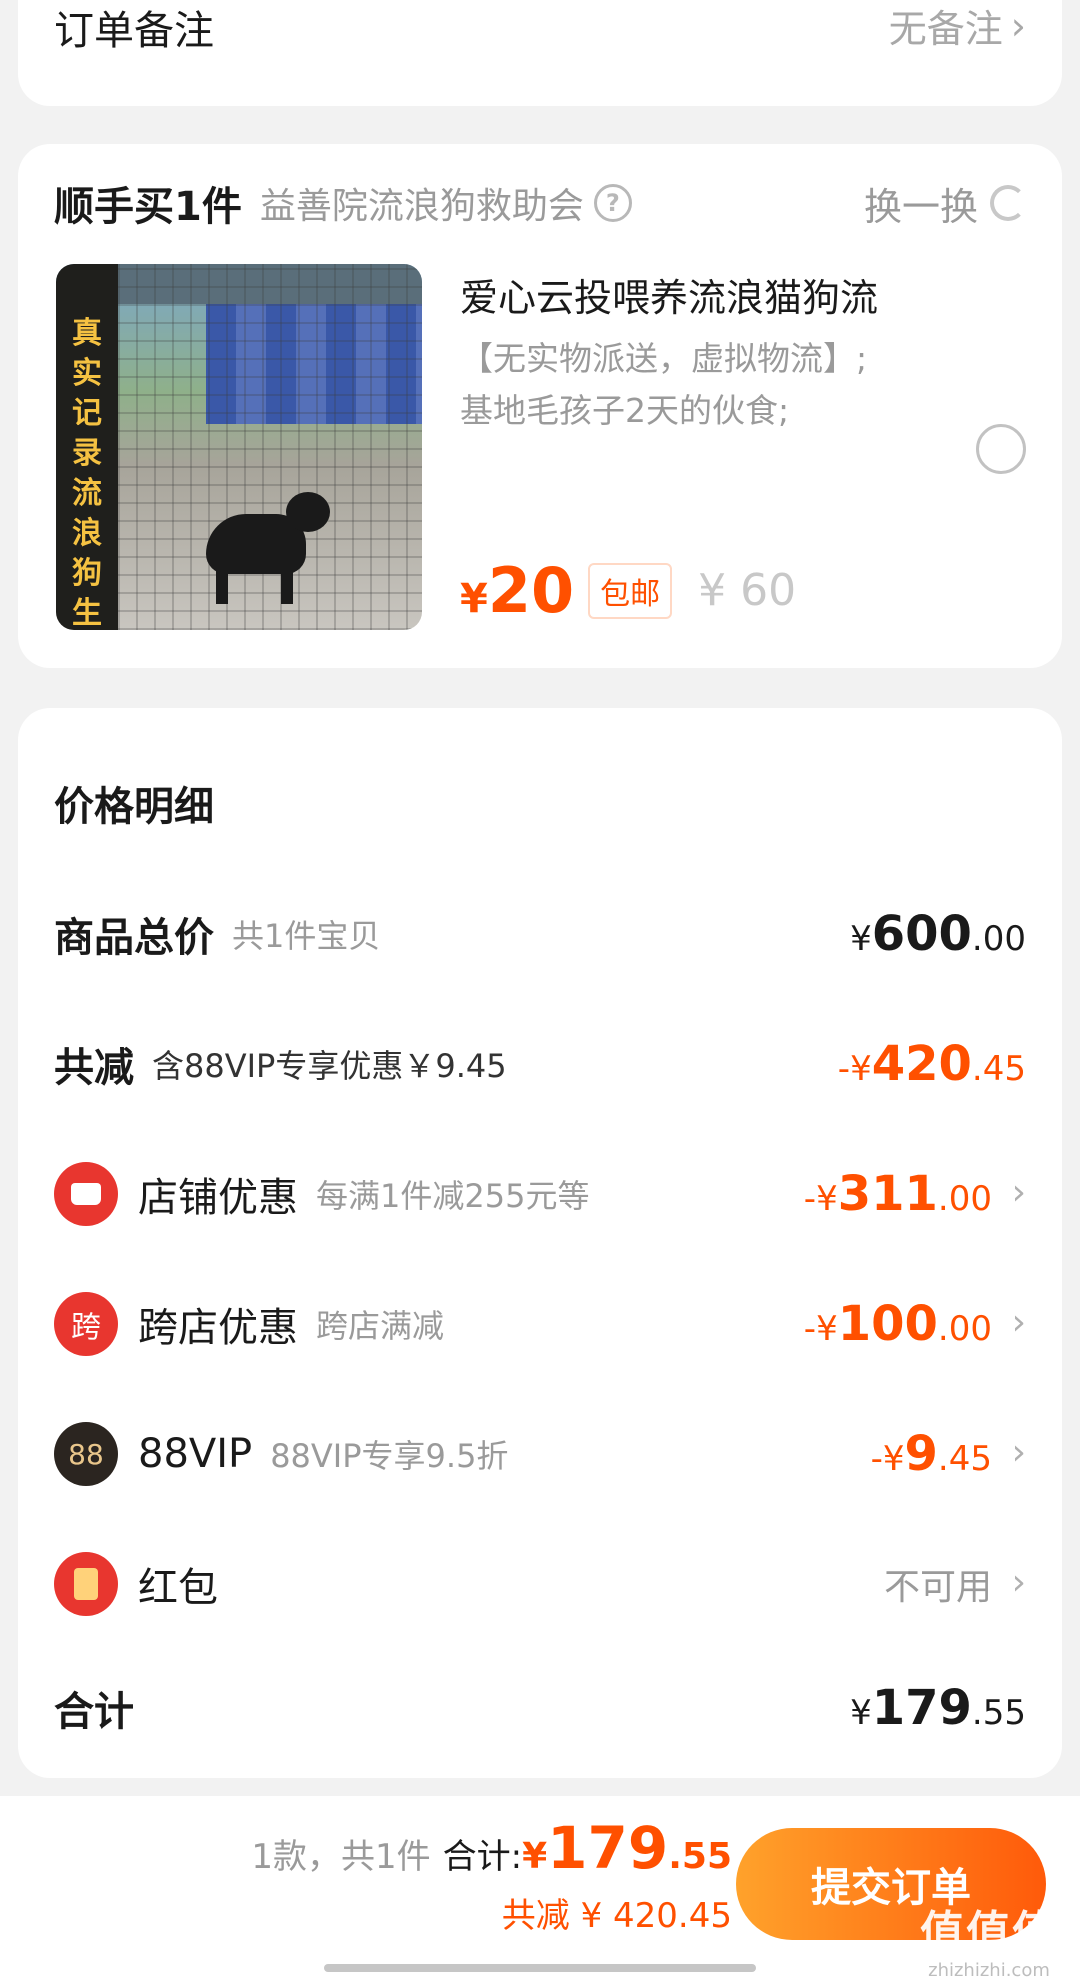 The width and height of the screenshot is (1080, 1980). What do you see at coordinates (87, 473) in the screenshot?
I see `thumbnail-caption: 真实记录流浪狗生活` at bounding box center [87, 473].